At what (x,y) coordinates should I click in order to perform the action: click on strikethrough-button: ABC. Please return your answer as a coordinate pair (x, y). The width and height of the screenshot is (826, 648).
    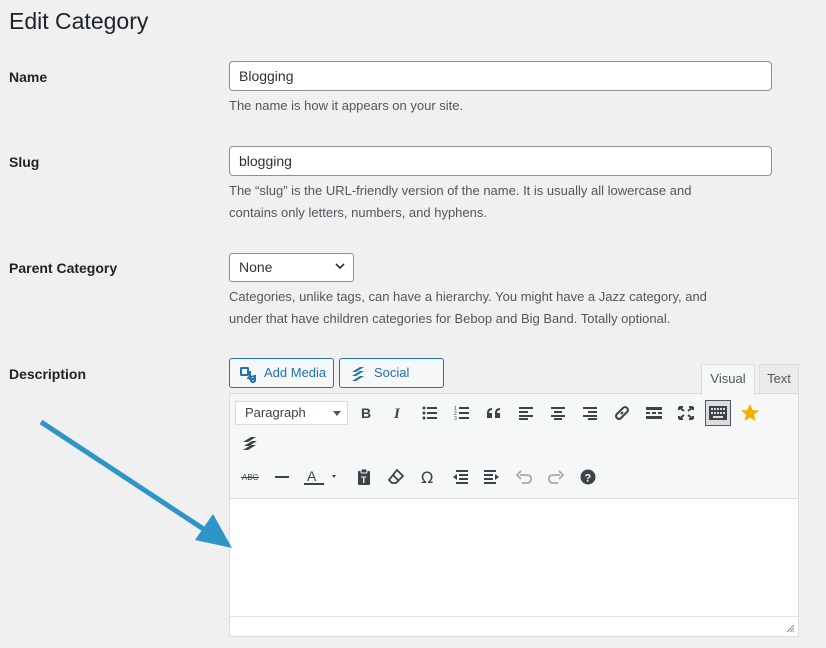
    Looking at the image, I should click on (250, 477).